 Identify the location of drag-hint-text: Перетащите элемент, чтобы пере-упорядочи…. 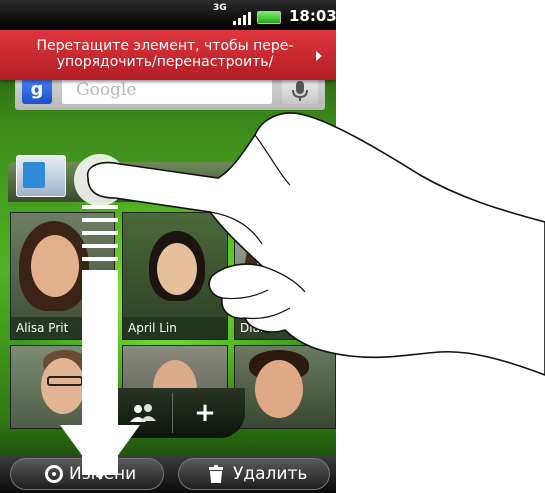
(165, 54).